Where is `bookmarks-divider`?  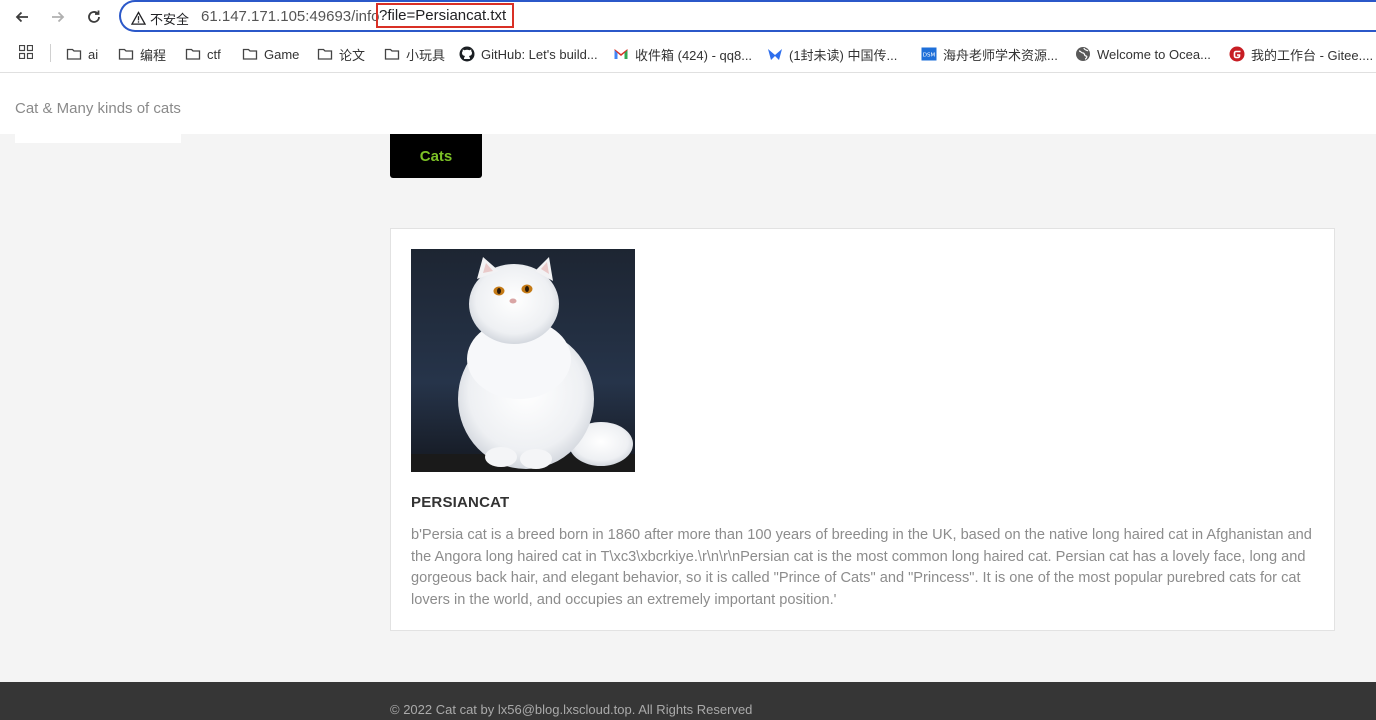
bookmarks-divider is located at coordinates (50, 53).